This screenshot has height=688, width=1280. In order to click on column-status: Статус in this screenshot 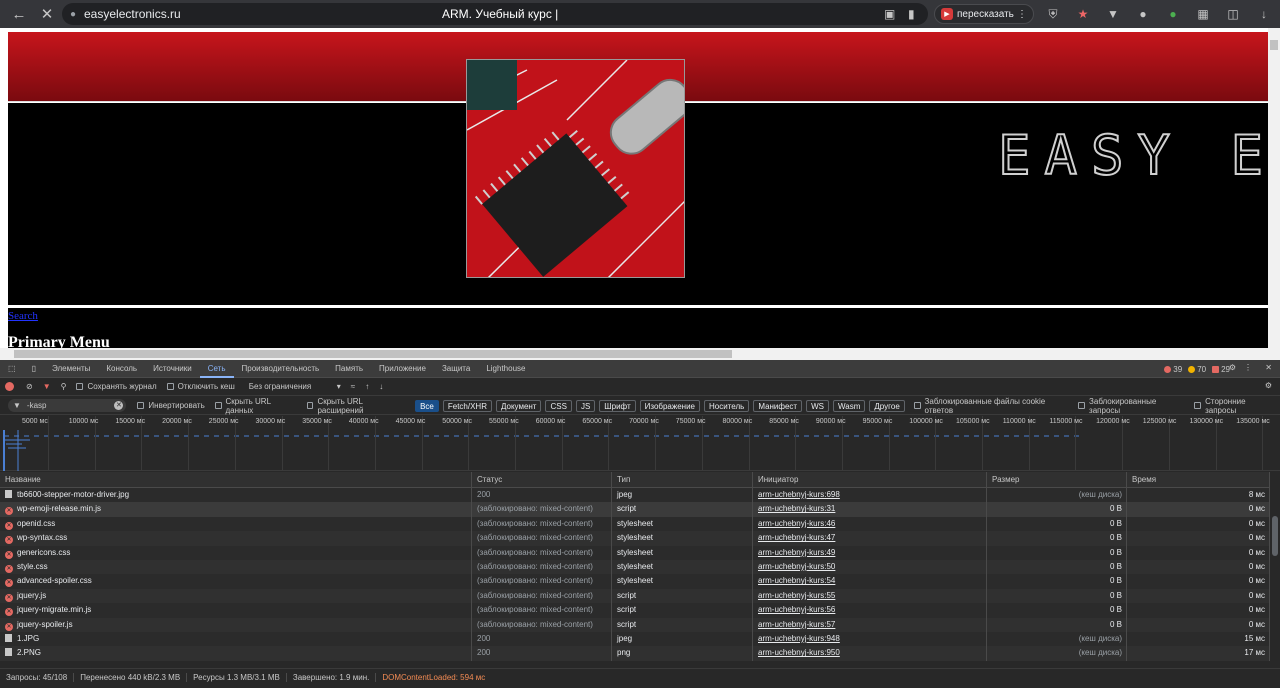, I will do `click(542, 479)`.